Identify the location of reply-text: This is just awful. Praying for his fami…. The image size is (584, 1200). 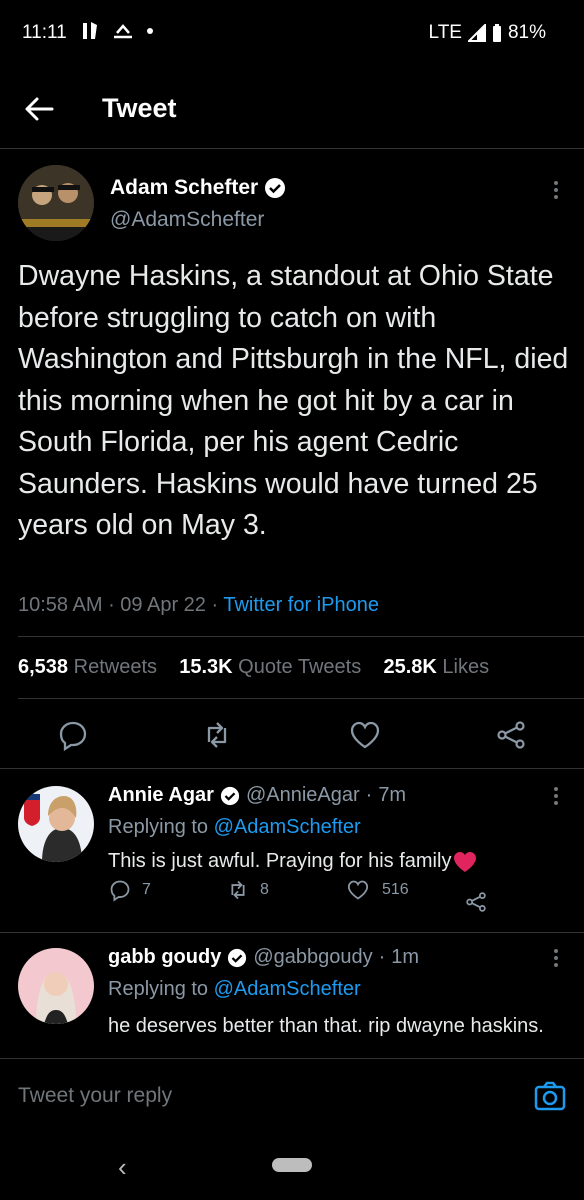
(280, 861).